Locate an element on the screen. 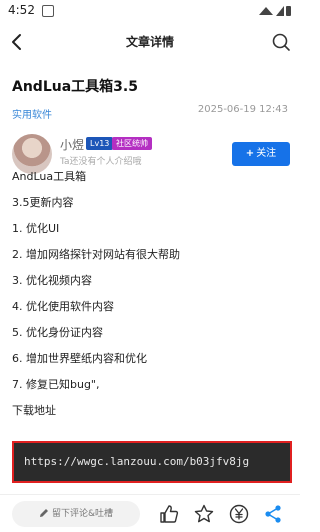 Image resolution: width=320 pixels, height=532 pixels. publish-date: 2025-06-19 12:43 is located at coordinates (242, 109).